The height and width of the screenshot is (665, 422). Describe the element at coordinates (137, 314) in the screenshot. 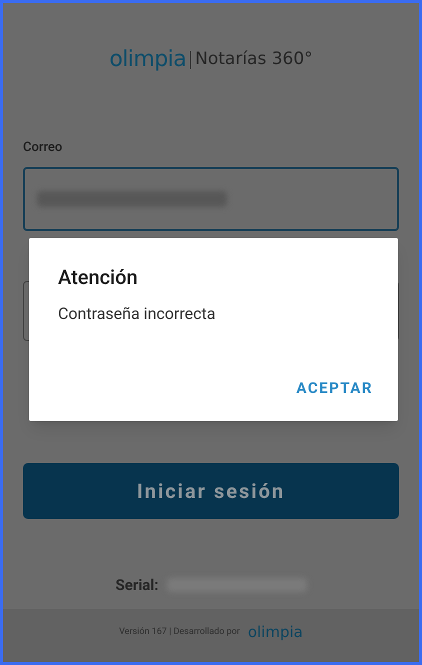

I see `dialog-message: Contraseña incorrecta` at that location.